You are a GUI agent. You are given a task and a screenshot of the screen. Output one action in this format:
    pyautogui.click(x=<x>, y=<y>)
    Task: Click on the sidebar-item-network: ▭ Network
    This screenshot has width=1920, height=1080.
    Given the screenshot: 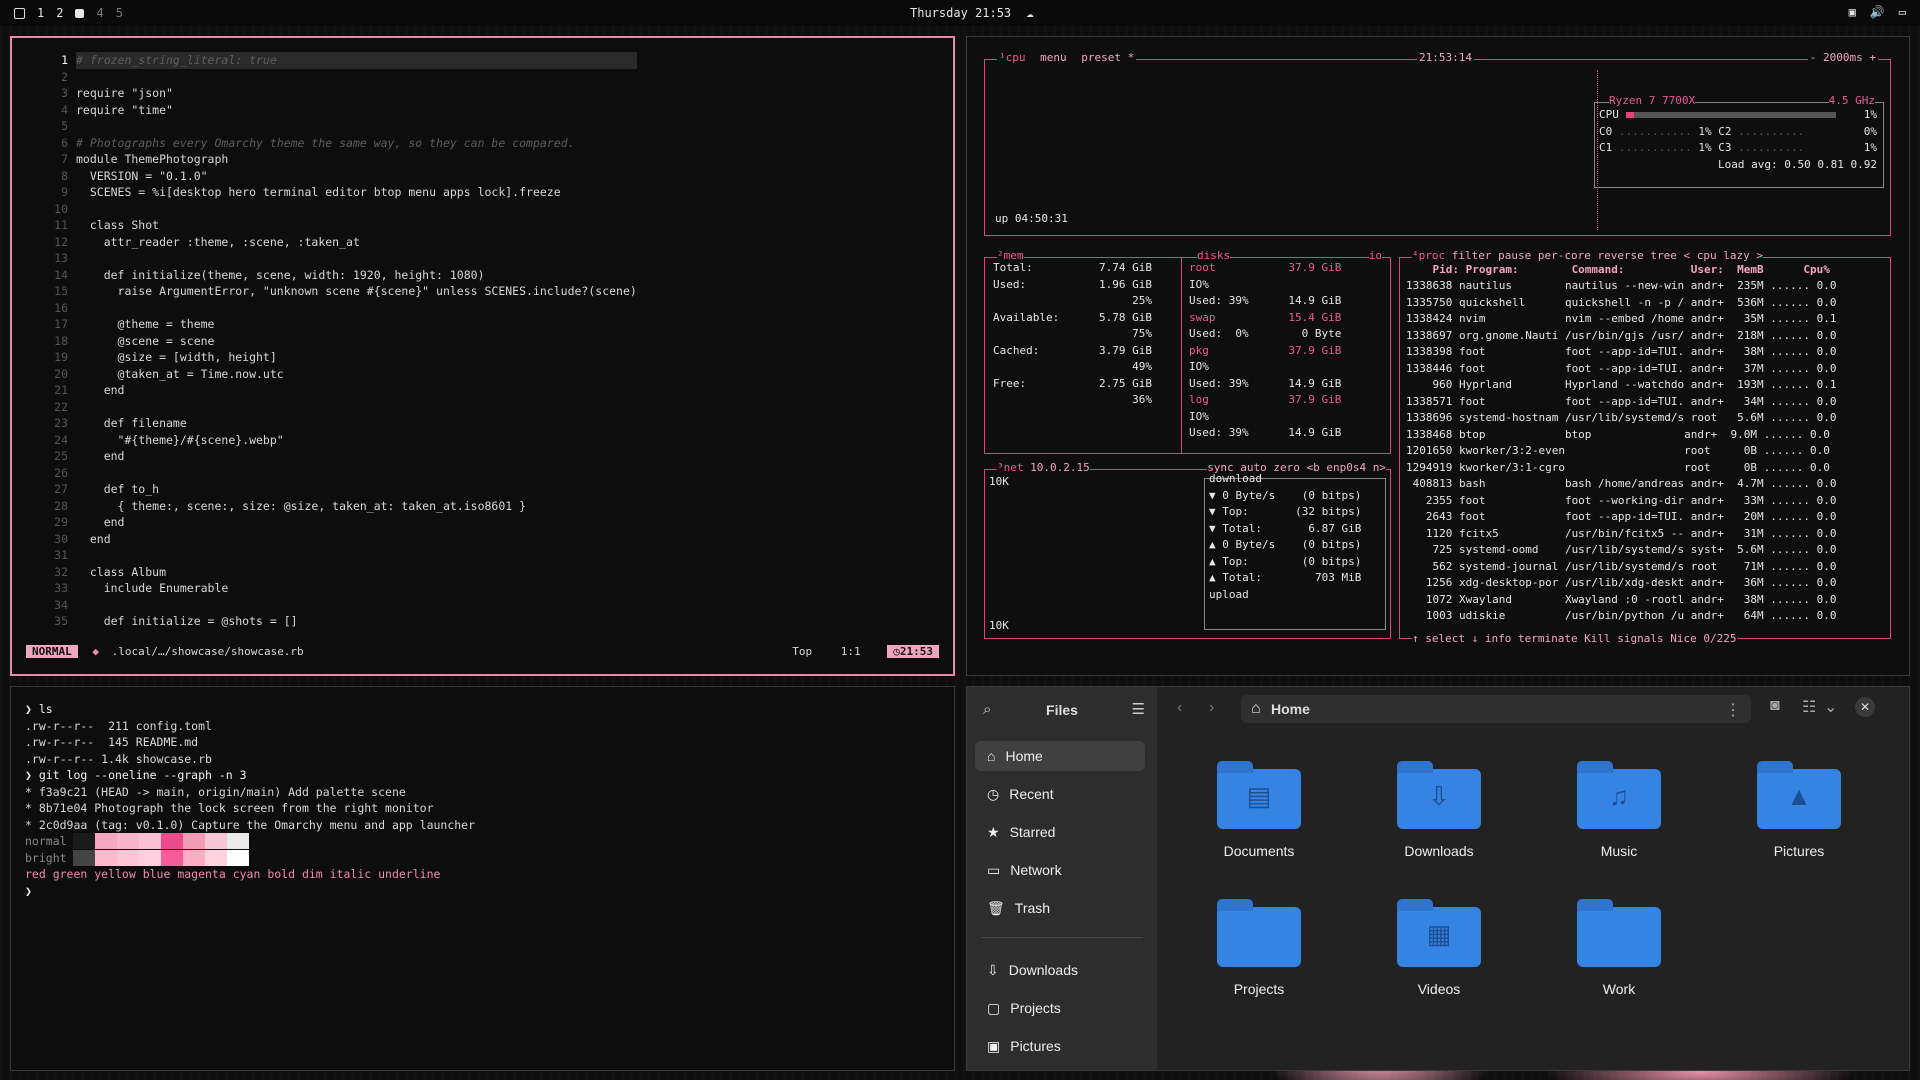 What is the action you would take?
    pyautogui.click(x=1060, y=870)
    